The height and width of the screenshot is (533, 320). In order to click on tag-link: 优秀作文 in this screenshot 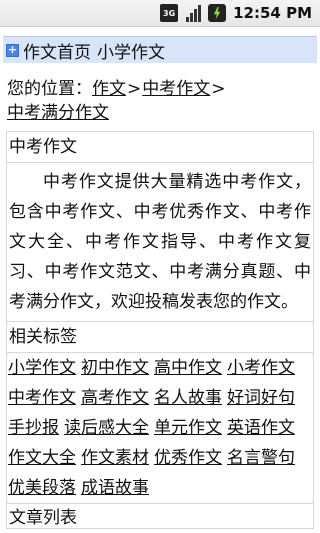, I will do `click(188, 458)`.